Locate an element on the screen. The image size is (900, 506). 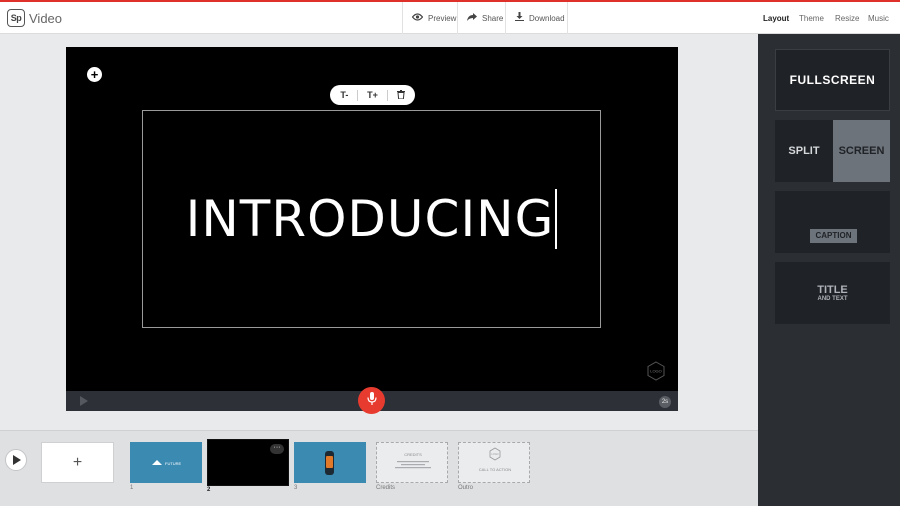
text-toolbar: T- T+ is located at coordinates (372, 95).